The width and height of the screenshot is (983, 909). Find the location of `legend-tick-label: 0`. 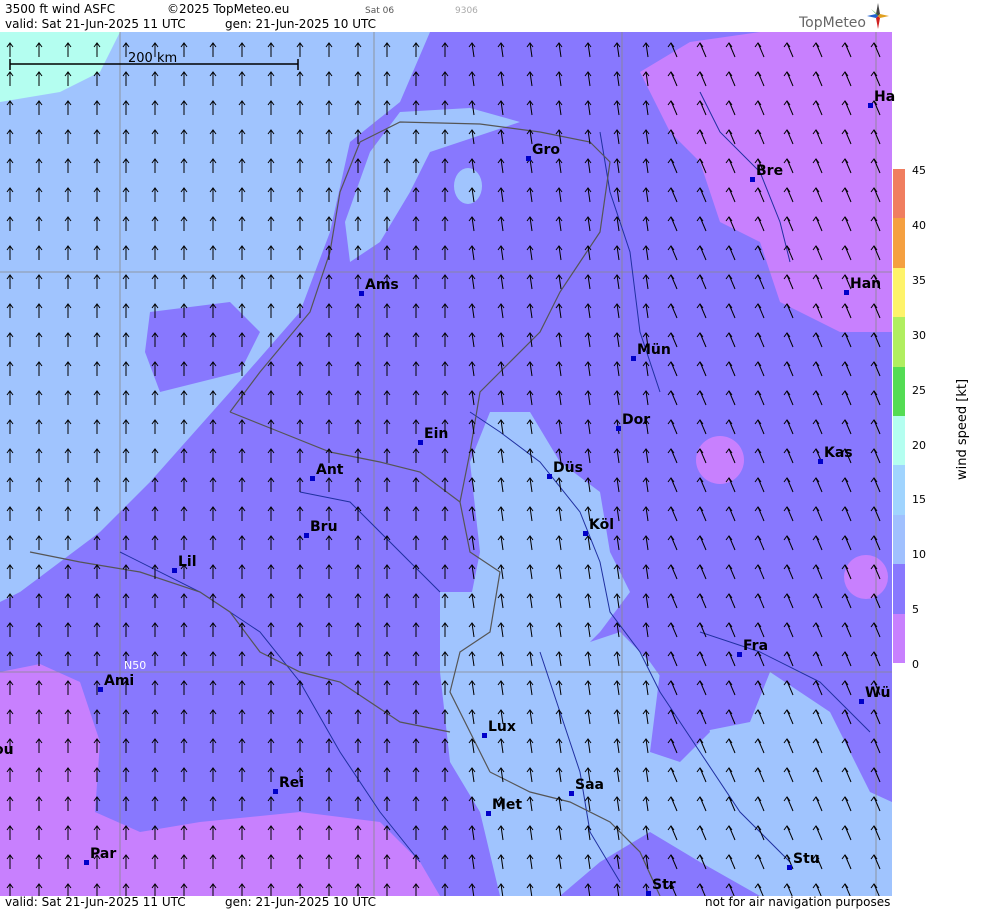

legend-tick-label: 0 is located at coordinates (915, 665).